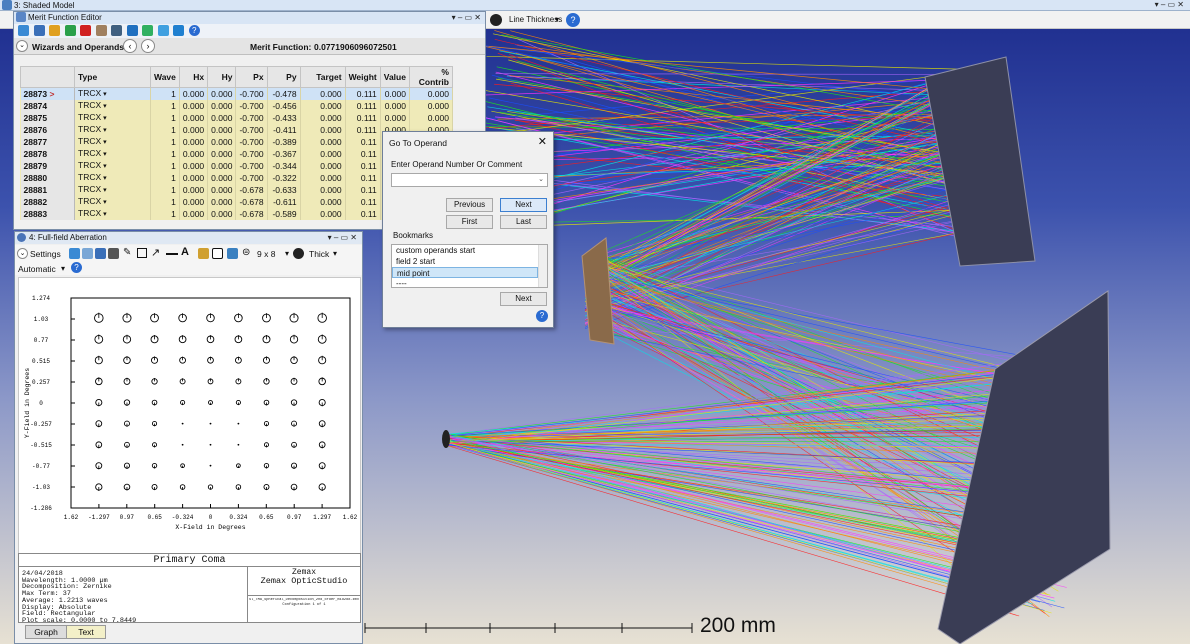 The image size is (1190, 644). I want to click on goto-icon, so click(179, 31).